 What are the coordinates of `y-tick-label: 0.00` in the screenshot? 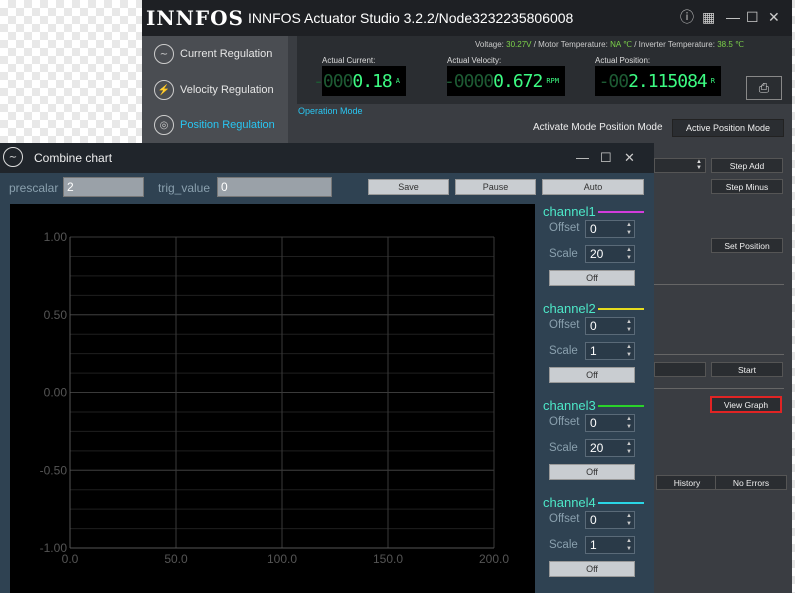 It's located at (56, 393).